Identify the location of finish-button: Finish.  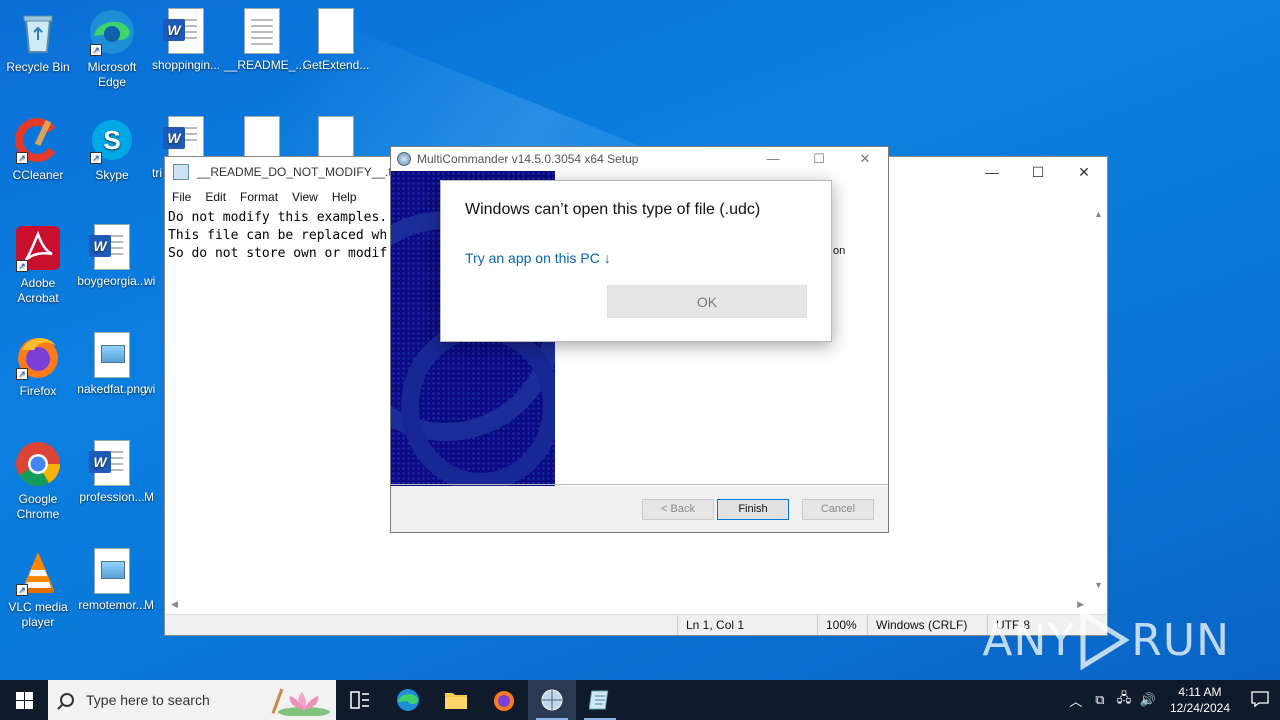
(753, 509).